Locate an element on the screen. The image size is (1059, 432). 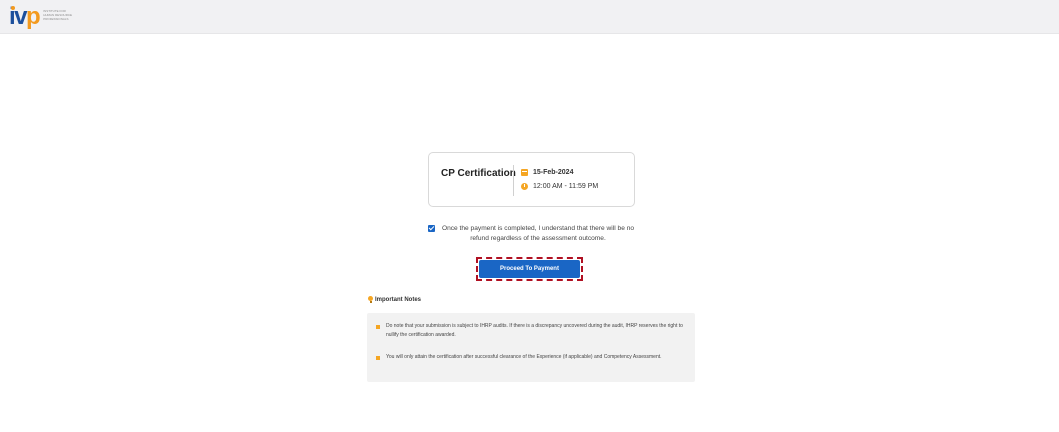
important-notes-title: Important Notes is located at coordinates (398, 299).